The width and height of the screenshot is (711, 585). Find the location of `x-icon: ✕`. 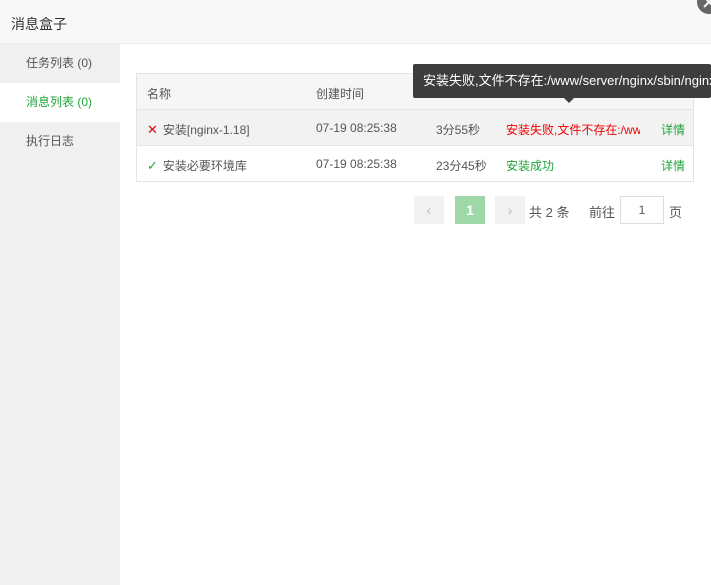

x-icon: ✕ is located at coordinates (152, 129).